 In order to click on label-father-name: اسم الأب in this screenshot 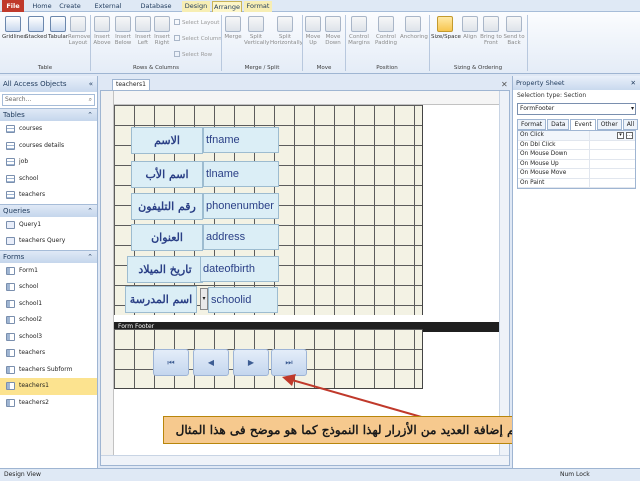, I will do `click(167, 174)`.